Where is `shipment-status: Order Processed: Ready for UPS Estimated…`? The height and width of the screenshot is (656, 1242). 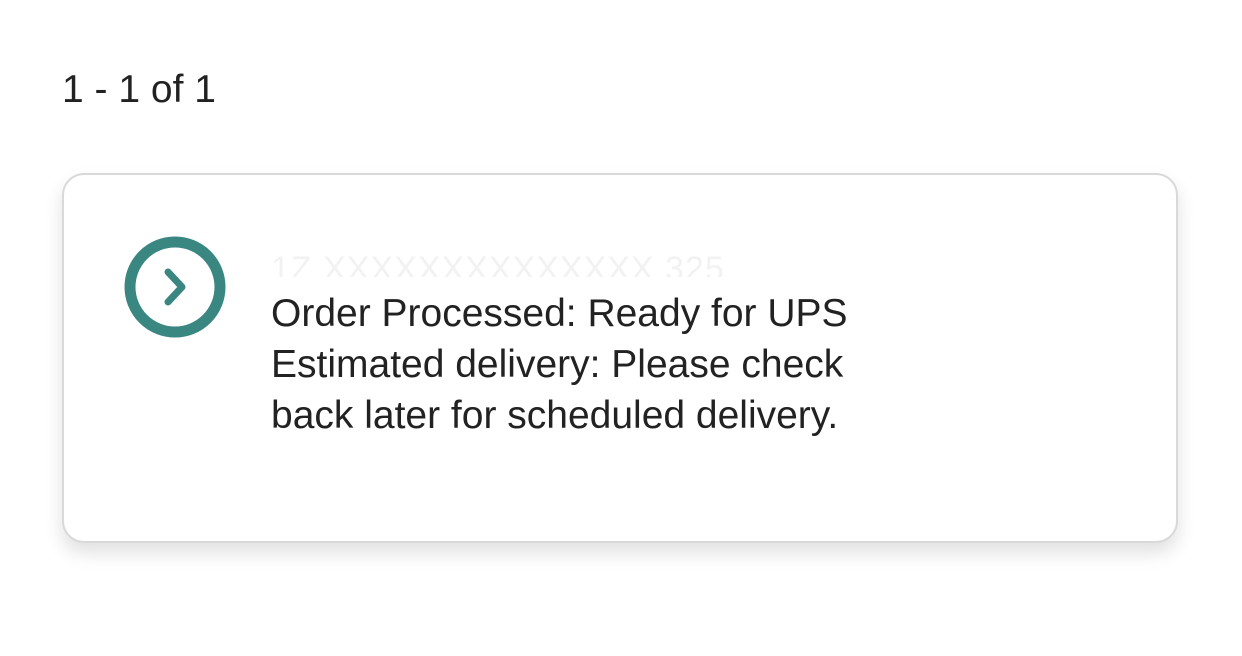
shipment-status: Order Processed: Ready for UPS Estimated… is located at coordinates (611, 364).